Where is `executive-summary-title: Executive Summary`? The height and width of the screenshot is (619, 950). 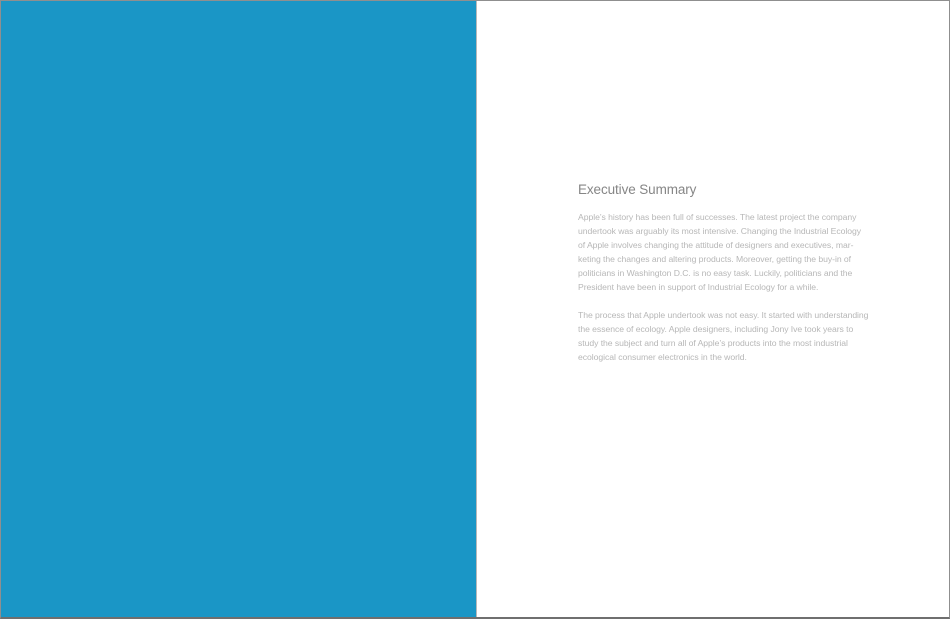 executive-summary-title: Executive Summary is located at coordinates (637, 189).